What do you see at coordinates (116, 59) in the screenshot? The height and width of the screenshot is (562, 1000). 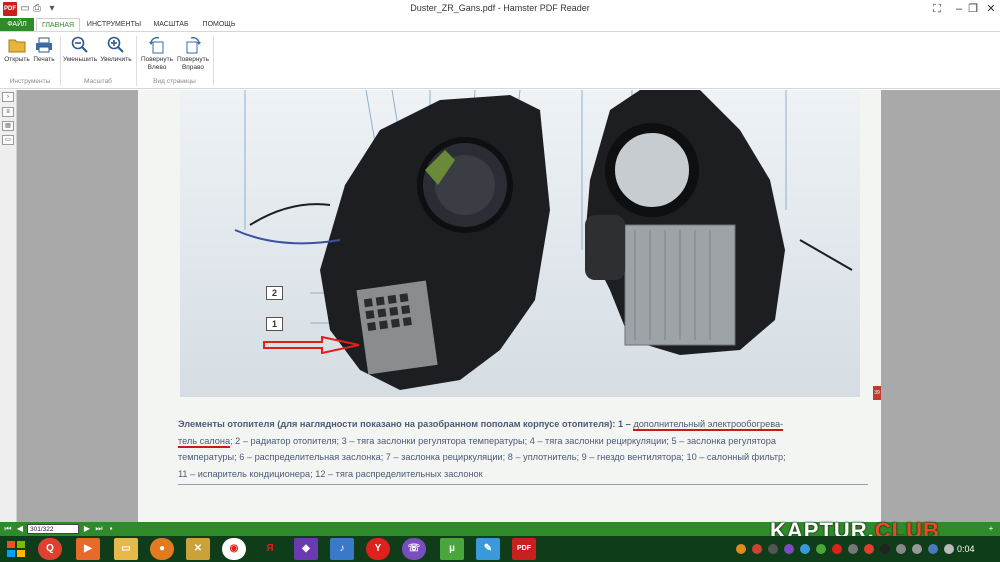 I see `zoom-in-label: Увеличить` at bounding box center [116, 59].